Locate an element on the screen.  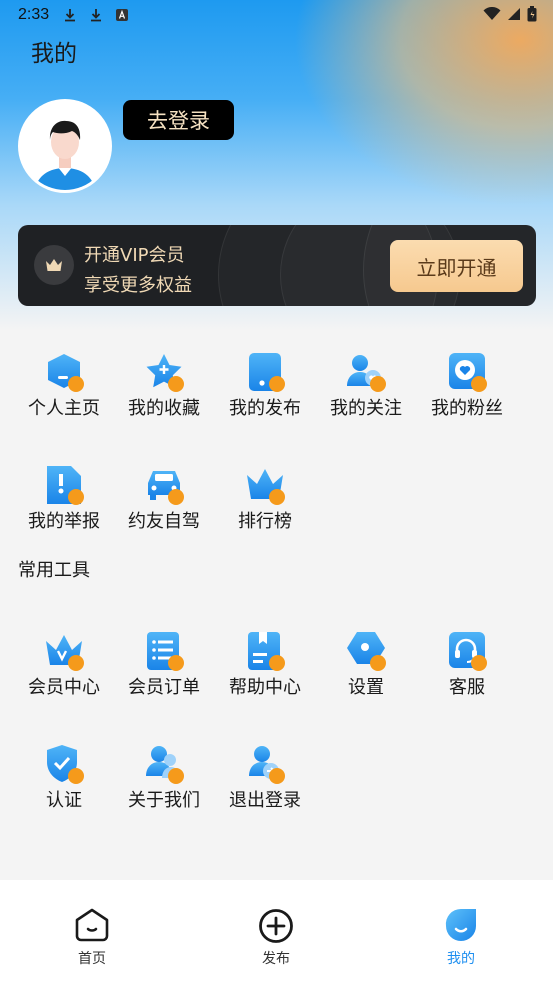
menu-item-my-posts: 我的发布 is located at coordinates (265, 388).